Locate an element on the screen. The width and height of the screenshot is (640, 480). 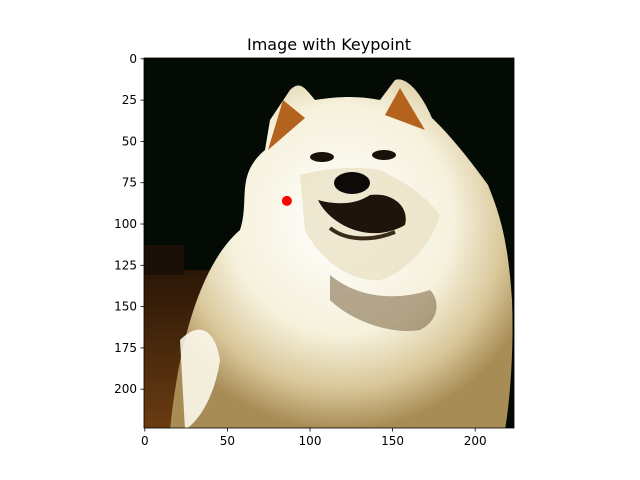
y-tick-label: 200 is located at coordinates (125, 389).